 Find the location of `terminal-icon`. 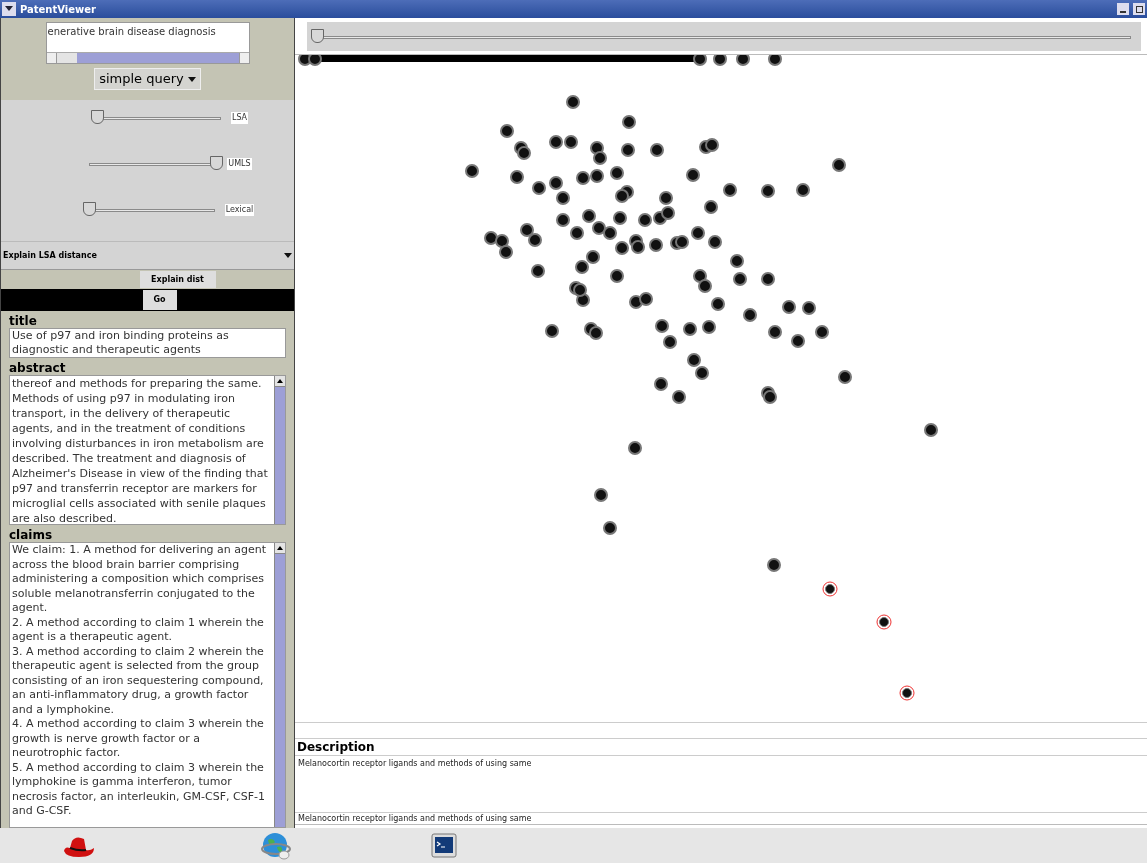

terminal-icon is located at coordinates (444, 845).